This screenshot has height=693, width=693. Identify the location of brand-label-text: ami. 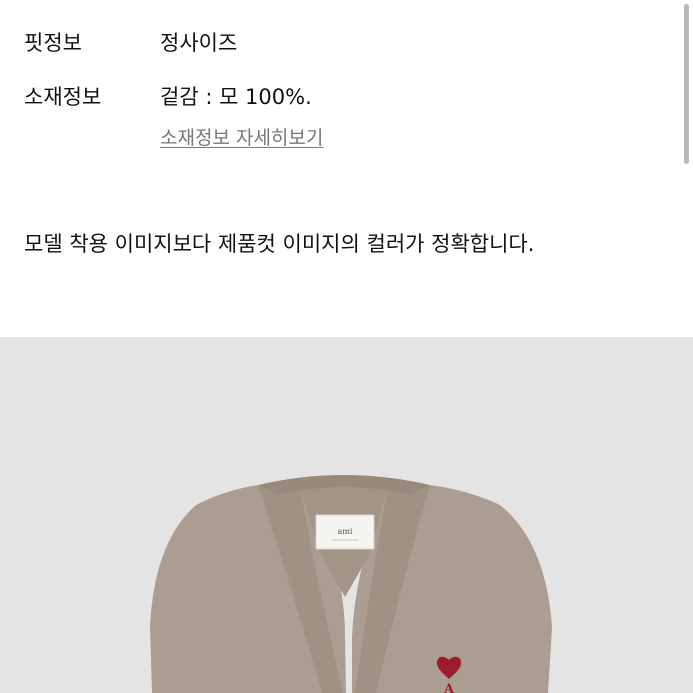
(345, 531).